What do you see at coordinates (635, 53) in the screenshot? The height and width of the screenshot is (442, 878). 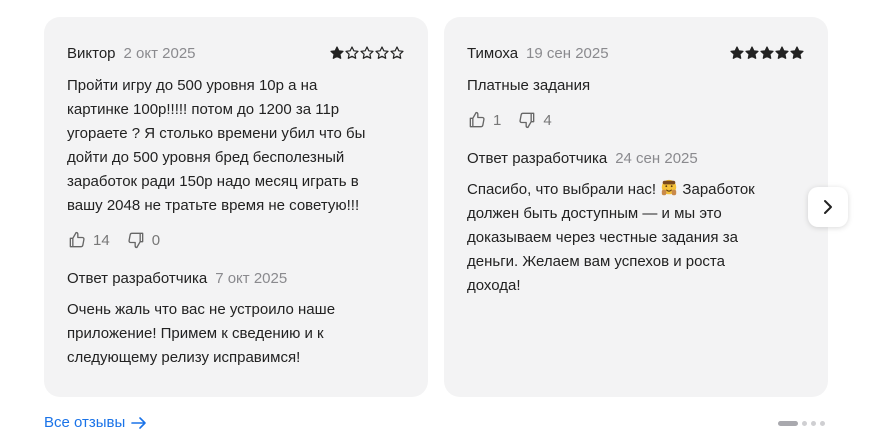 I see `review-header: Тимоха 19 сен 2025` at bounding box center [635, 53].